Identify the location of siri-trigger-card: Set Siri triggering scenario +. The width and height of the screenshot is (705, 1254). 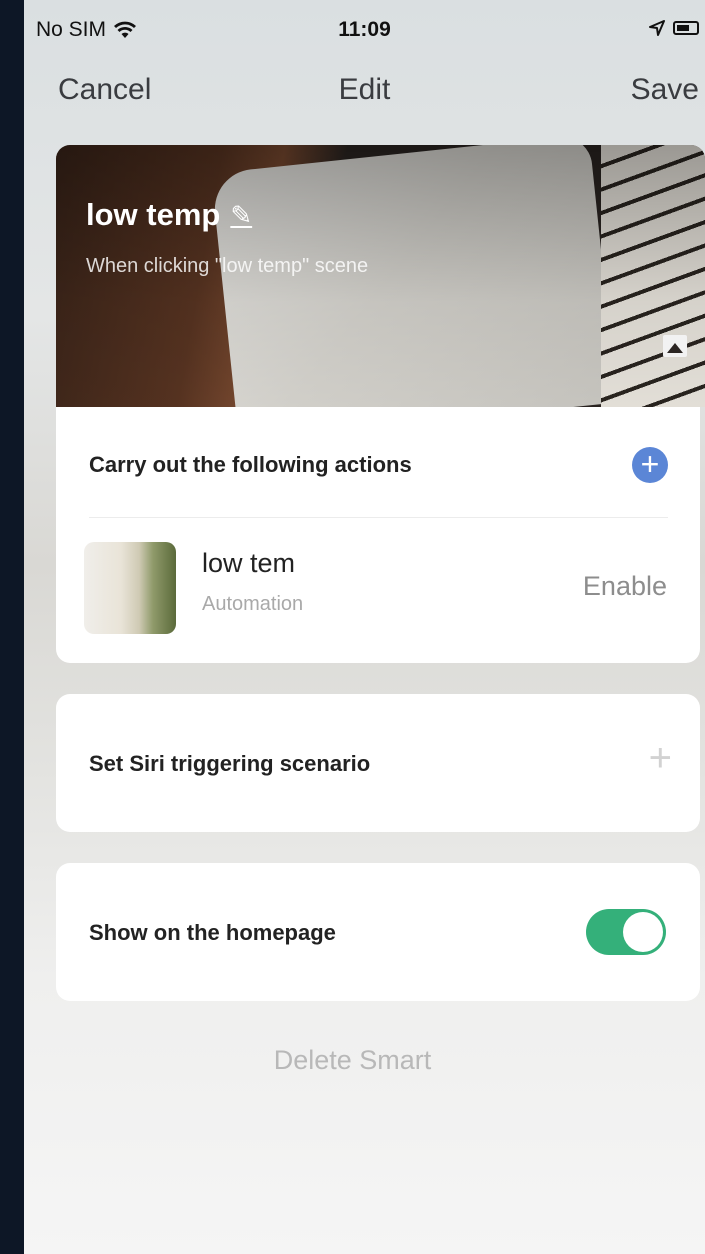
(378, 763).